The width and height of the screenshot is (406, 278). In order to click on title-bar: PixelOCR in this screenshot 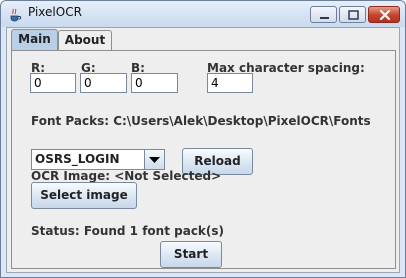, I will do `click(203, 14)`.